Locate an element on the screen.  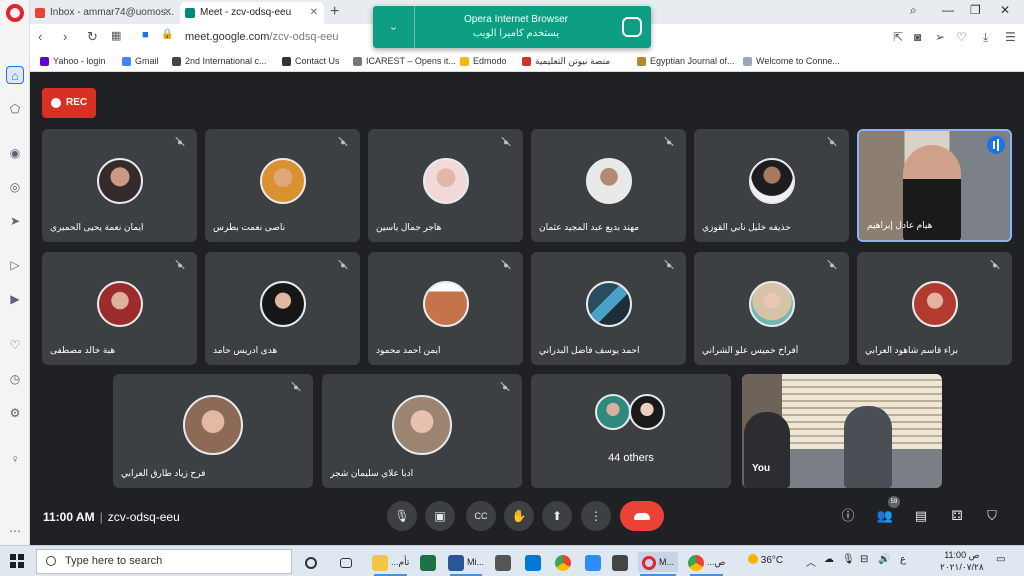
more-options-button: ⋮ is located at coordinates (596, 516).